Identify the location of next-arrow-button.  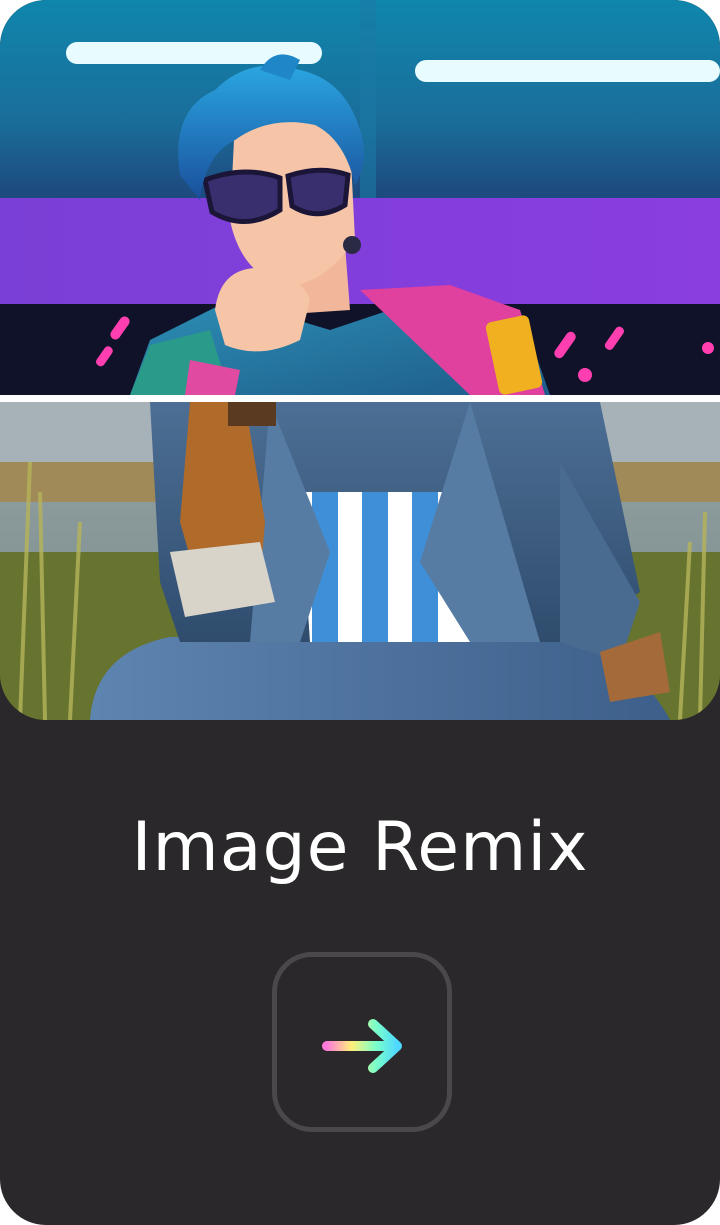
(362, 1042).